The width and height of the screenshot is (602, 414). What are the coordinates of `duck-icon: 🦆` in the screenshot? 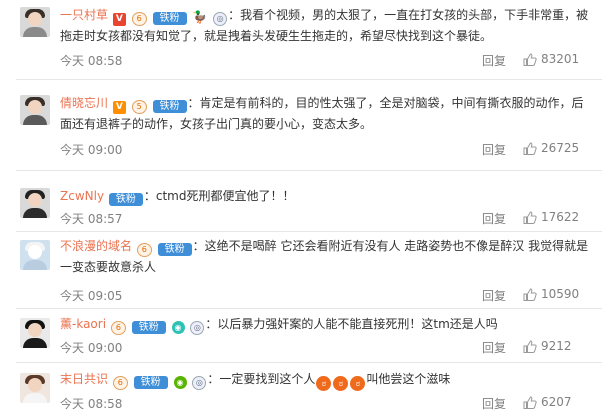 It's located at (200, 17).